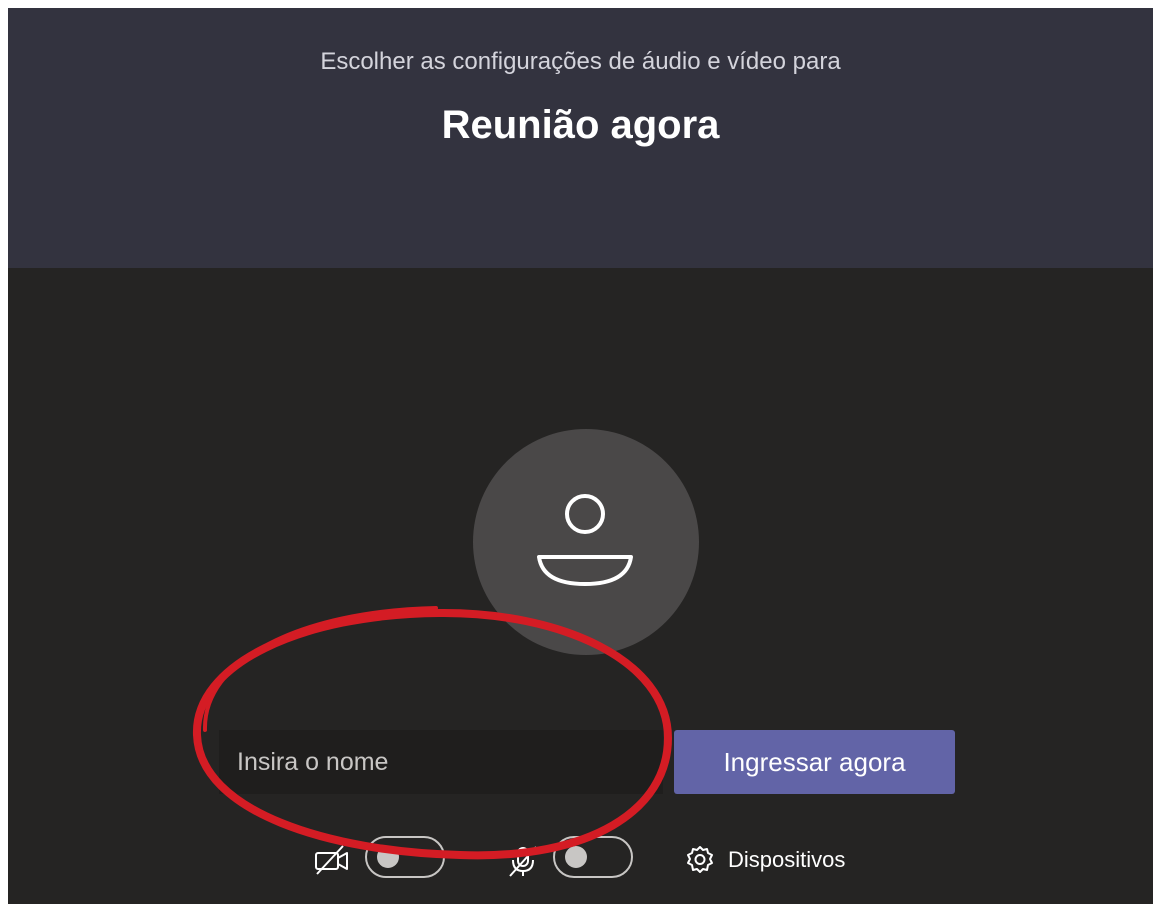  Describe the element at coordinates (593, 857) in the screenshot. I see `microphone-toggle` at that location.